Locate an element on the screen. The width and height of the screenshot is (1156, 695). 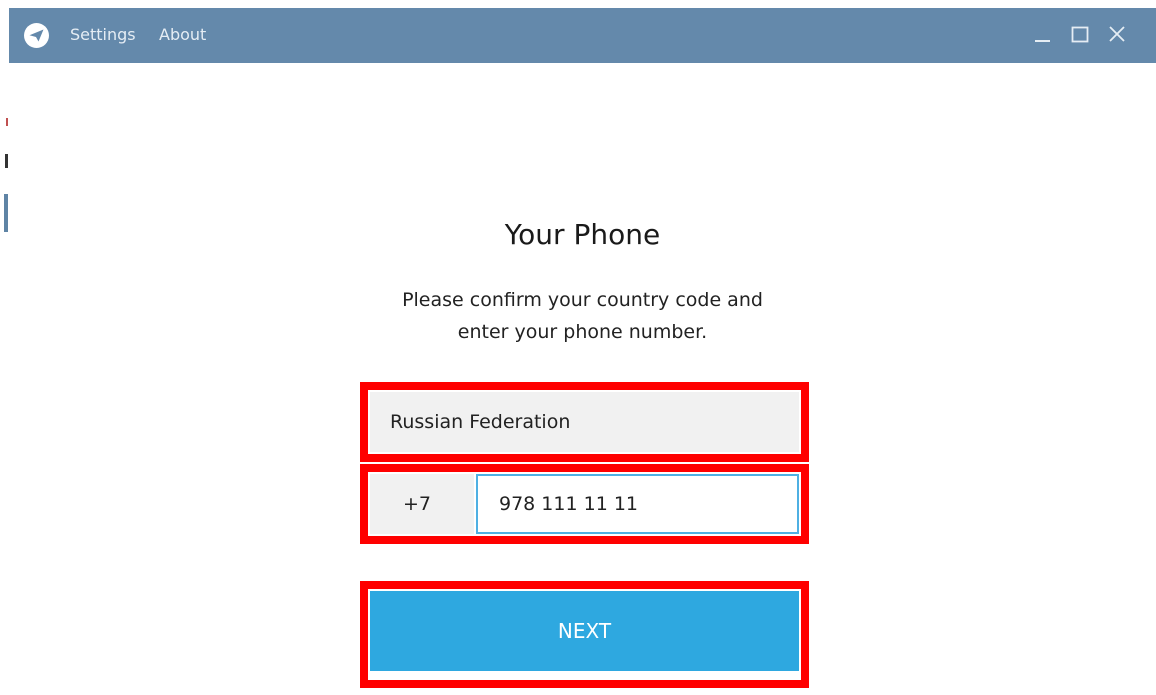
title-bar: Settings About is located at coordinates (582, 35).